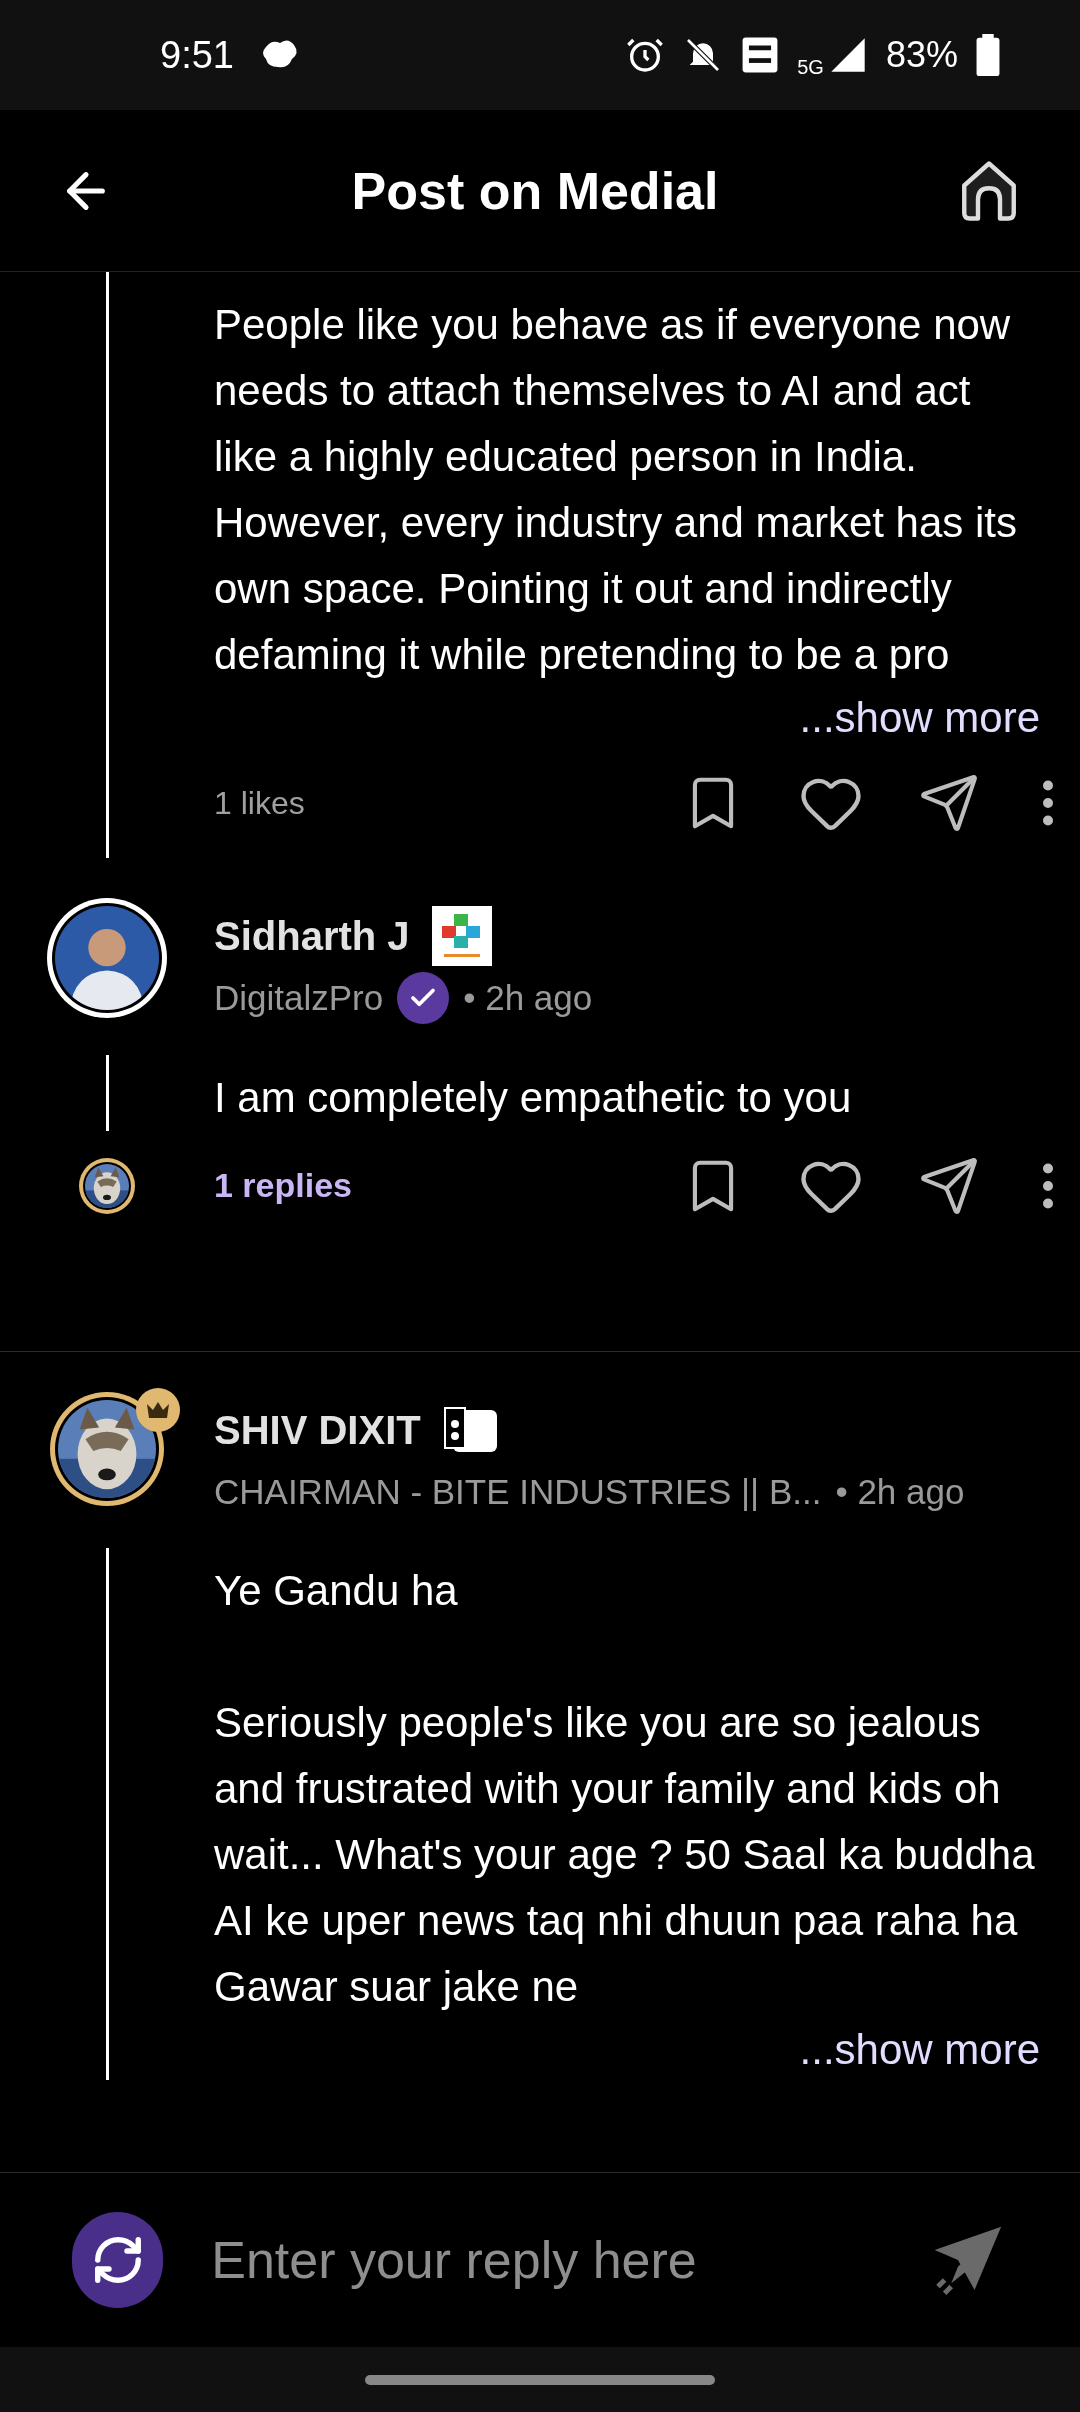  Describe the element at coordinates (336, 1591) in the screenshot. I see `comment-text: Ye Gandu ha` at that location.